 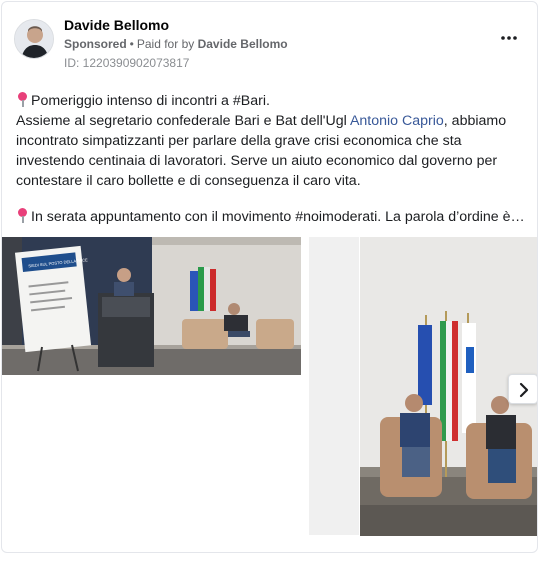 I want to click on text-line-1: Pomeriggio intenso di incontri a #Bari., so click(x=272, y=101).